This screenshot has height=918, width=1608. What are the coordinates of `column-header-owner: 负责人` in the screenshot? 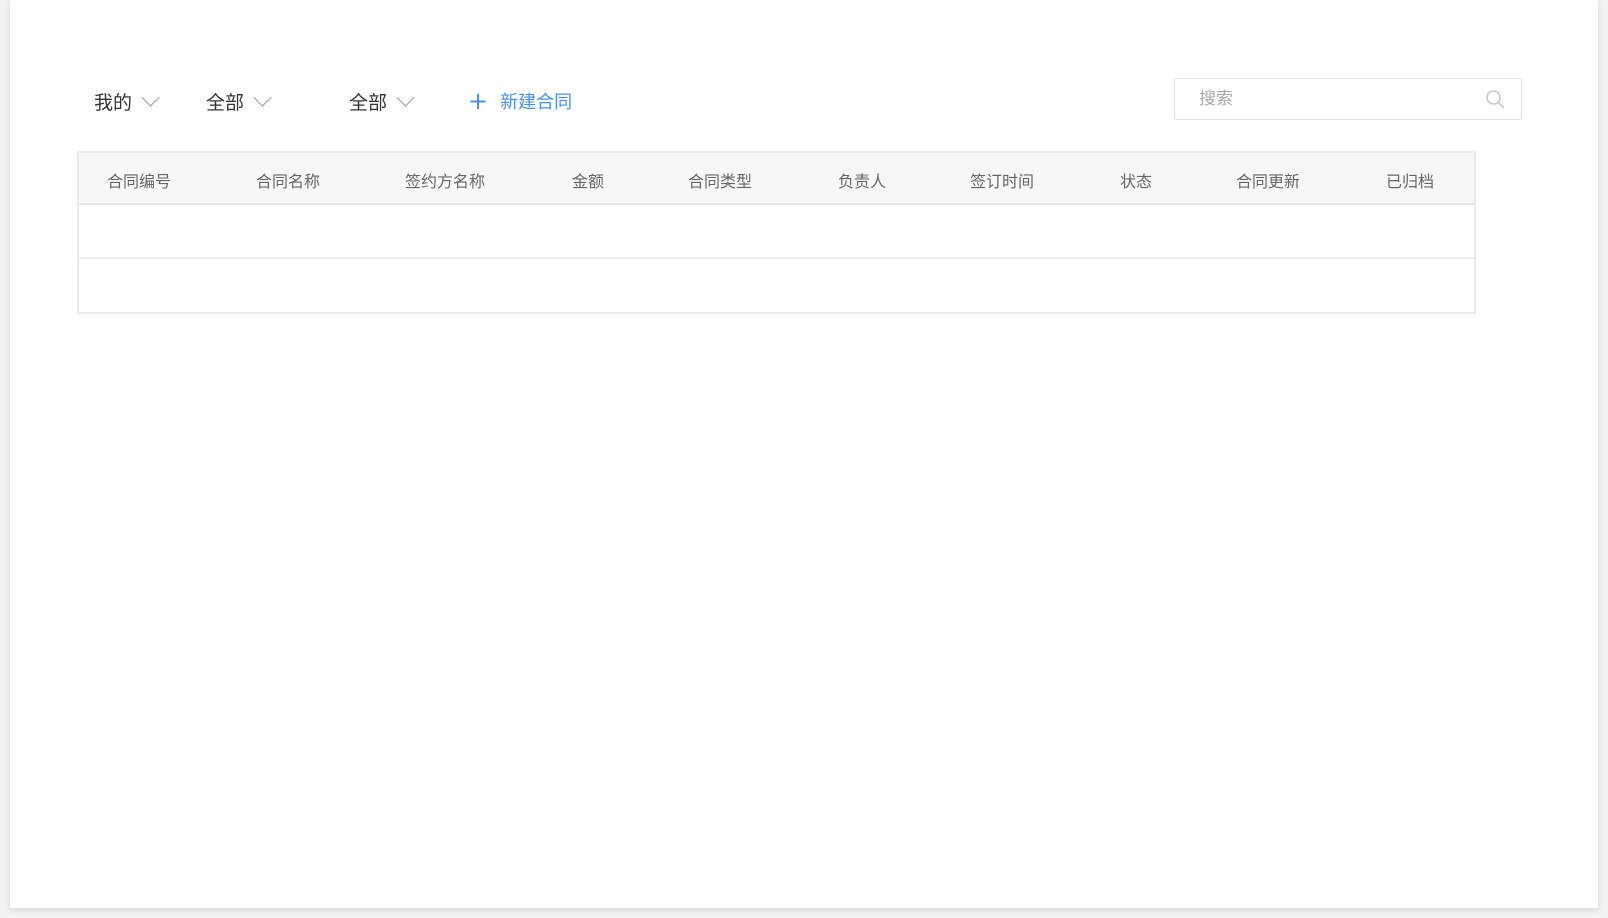 It's located at (862, 180).